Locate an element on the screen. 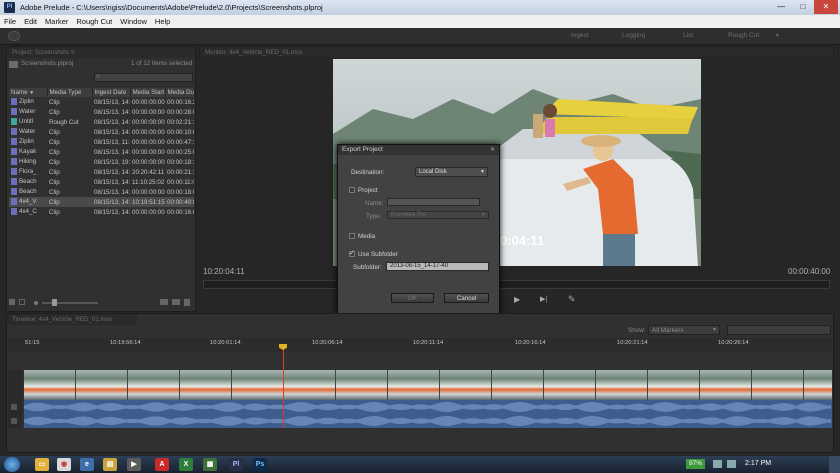 This screenshot has width=840, height=473. video-track-thumbnails is located at coordinates (428, 385).